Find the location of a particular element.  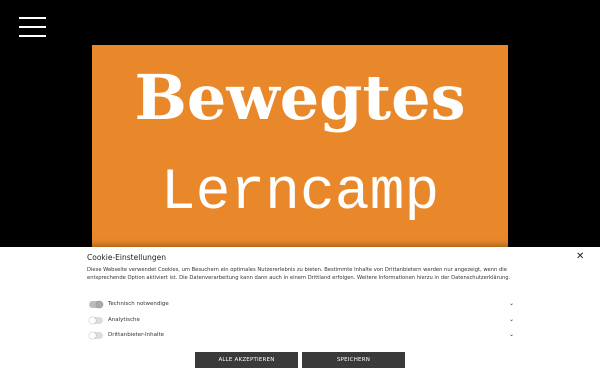

logo-text-line1: Bewegtes is located at coordinates (300, 97).